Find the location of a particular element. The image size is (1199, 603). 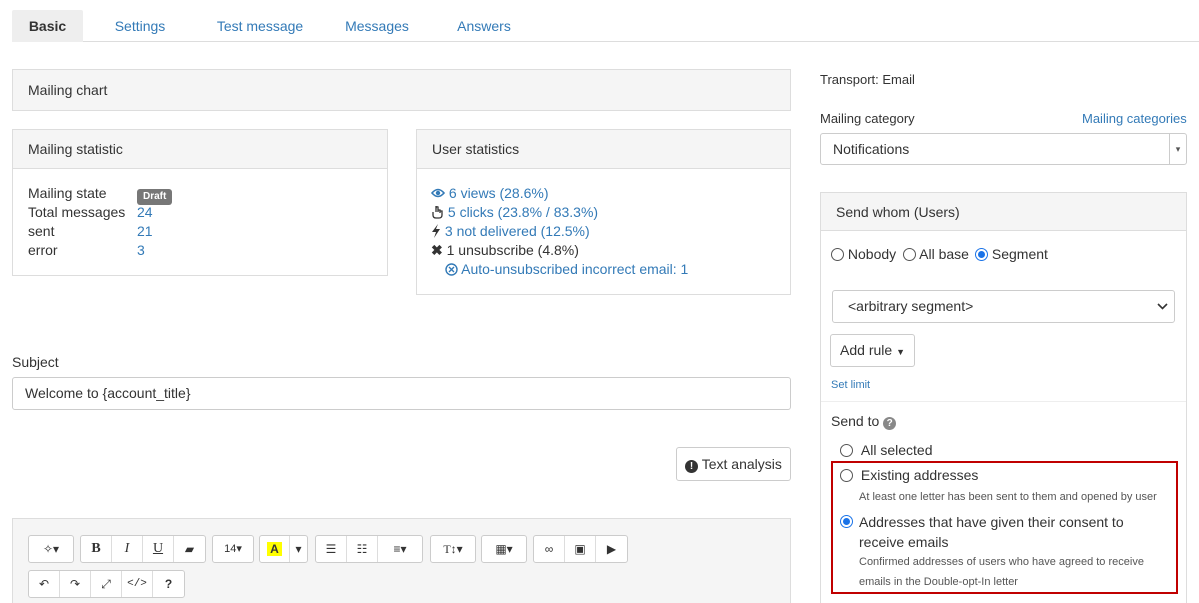

mailing-chart-title: Mailing chart is located at coordinates (401, 90).